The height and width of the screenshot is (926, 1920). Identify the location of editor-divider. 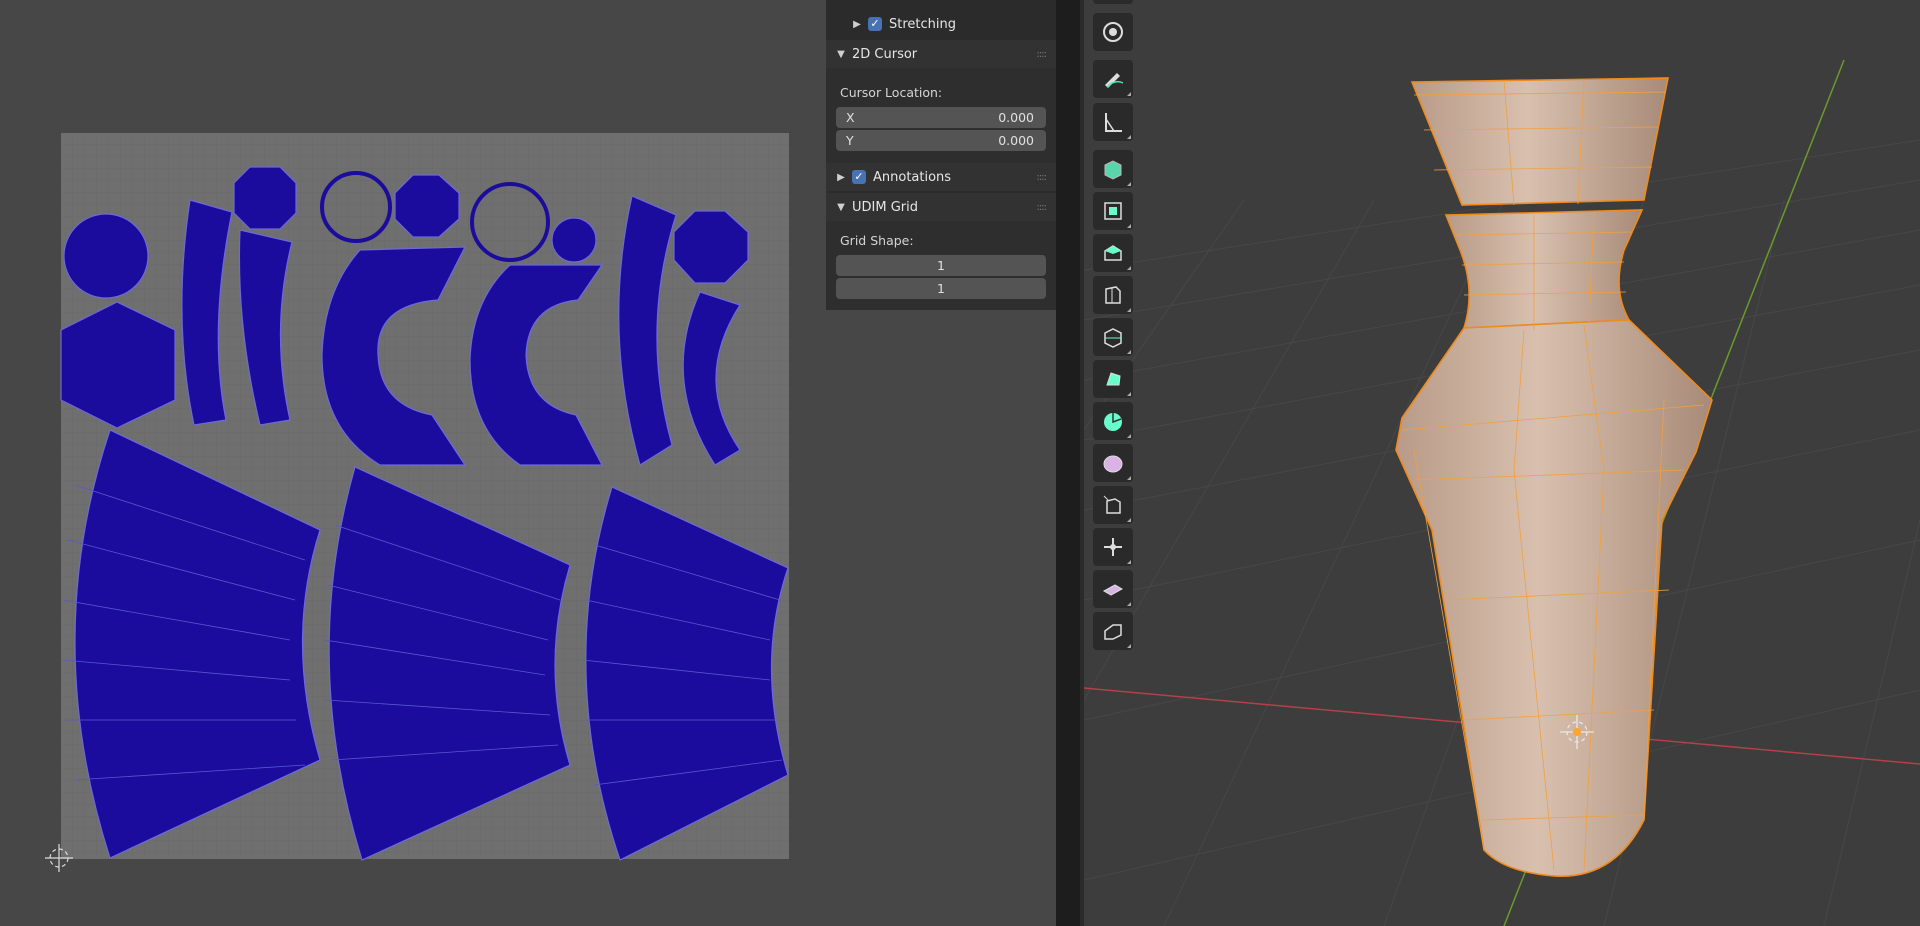
(1070, 463).